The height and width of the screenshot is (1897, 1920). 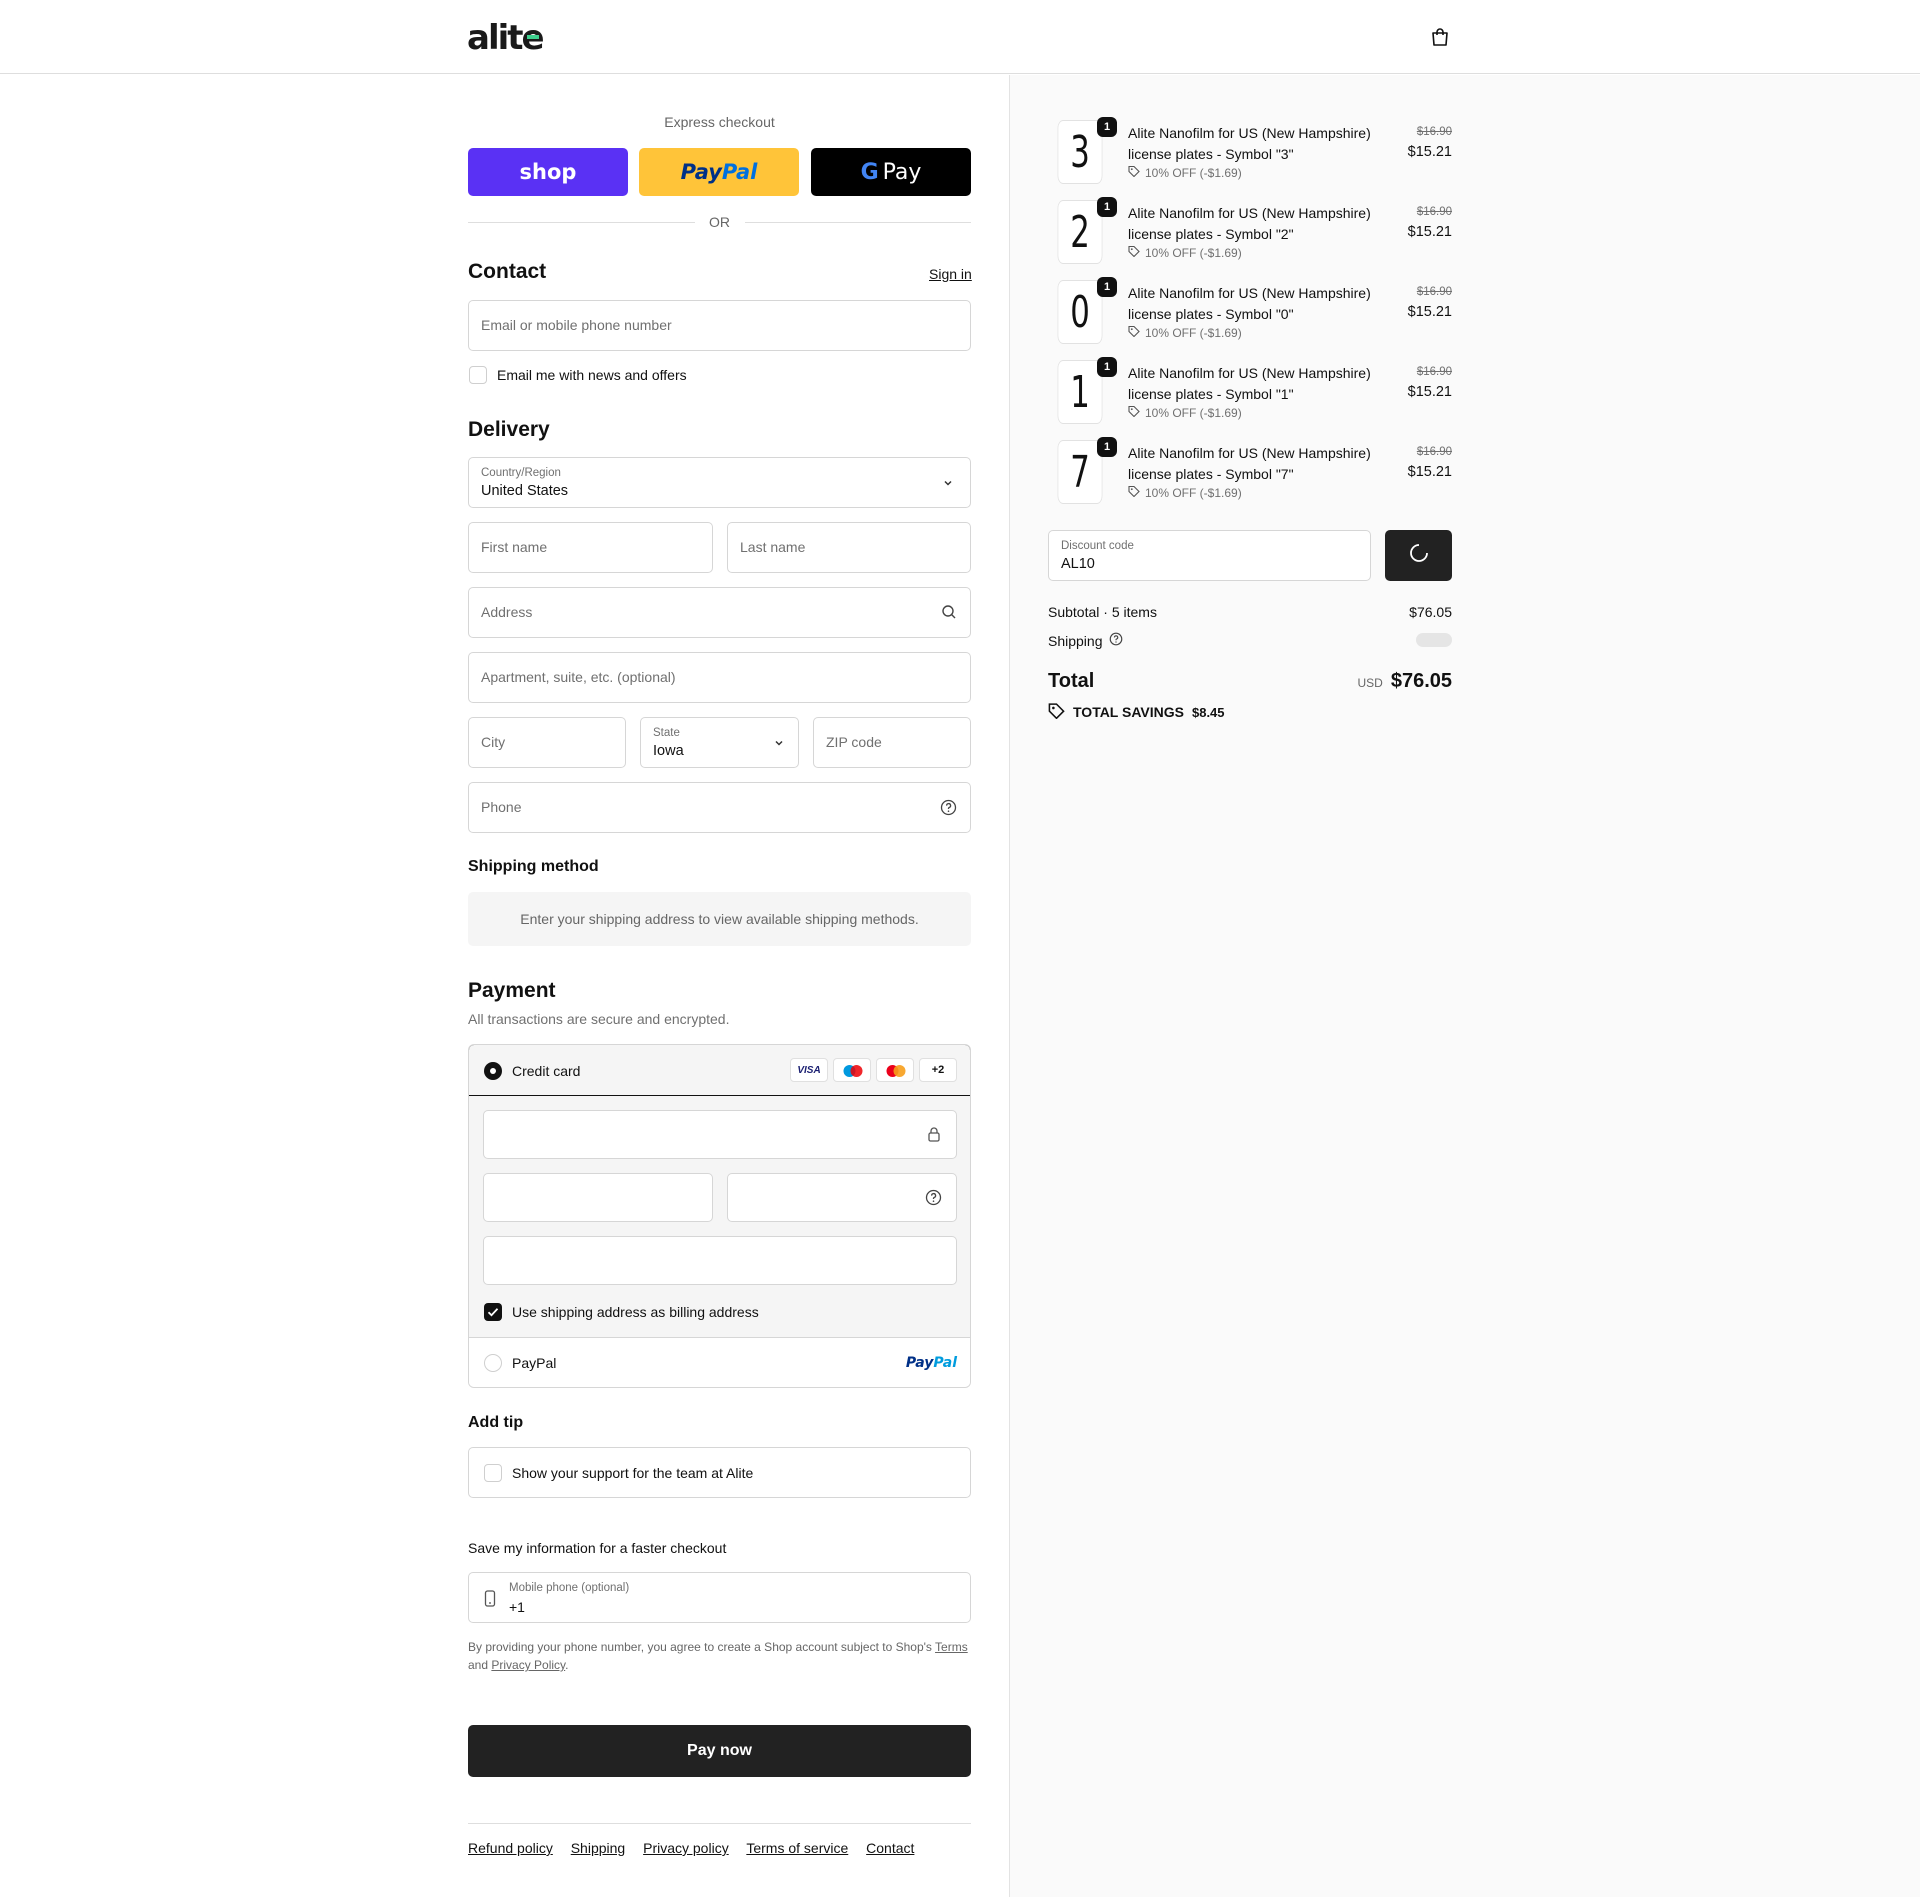 What do you see at coordinates (1209, 555) in the screenshot?
I see `discount-code-field: Discount code AL10` at bounding box center [1209, 555].